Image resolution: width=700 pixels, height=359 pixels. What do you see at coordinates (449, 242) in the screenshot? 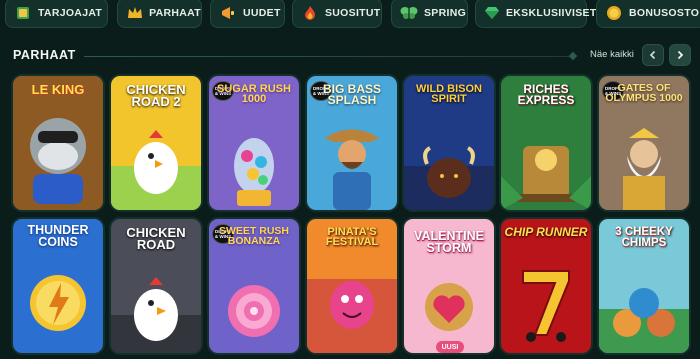
I see `game-title: VALENTINE STORM` at bounding box center [449, 242].